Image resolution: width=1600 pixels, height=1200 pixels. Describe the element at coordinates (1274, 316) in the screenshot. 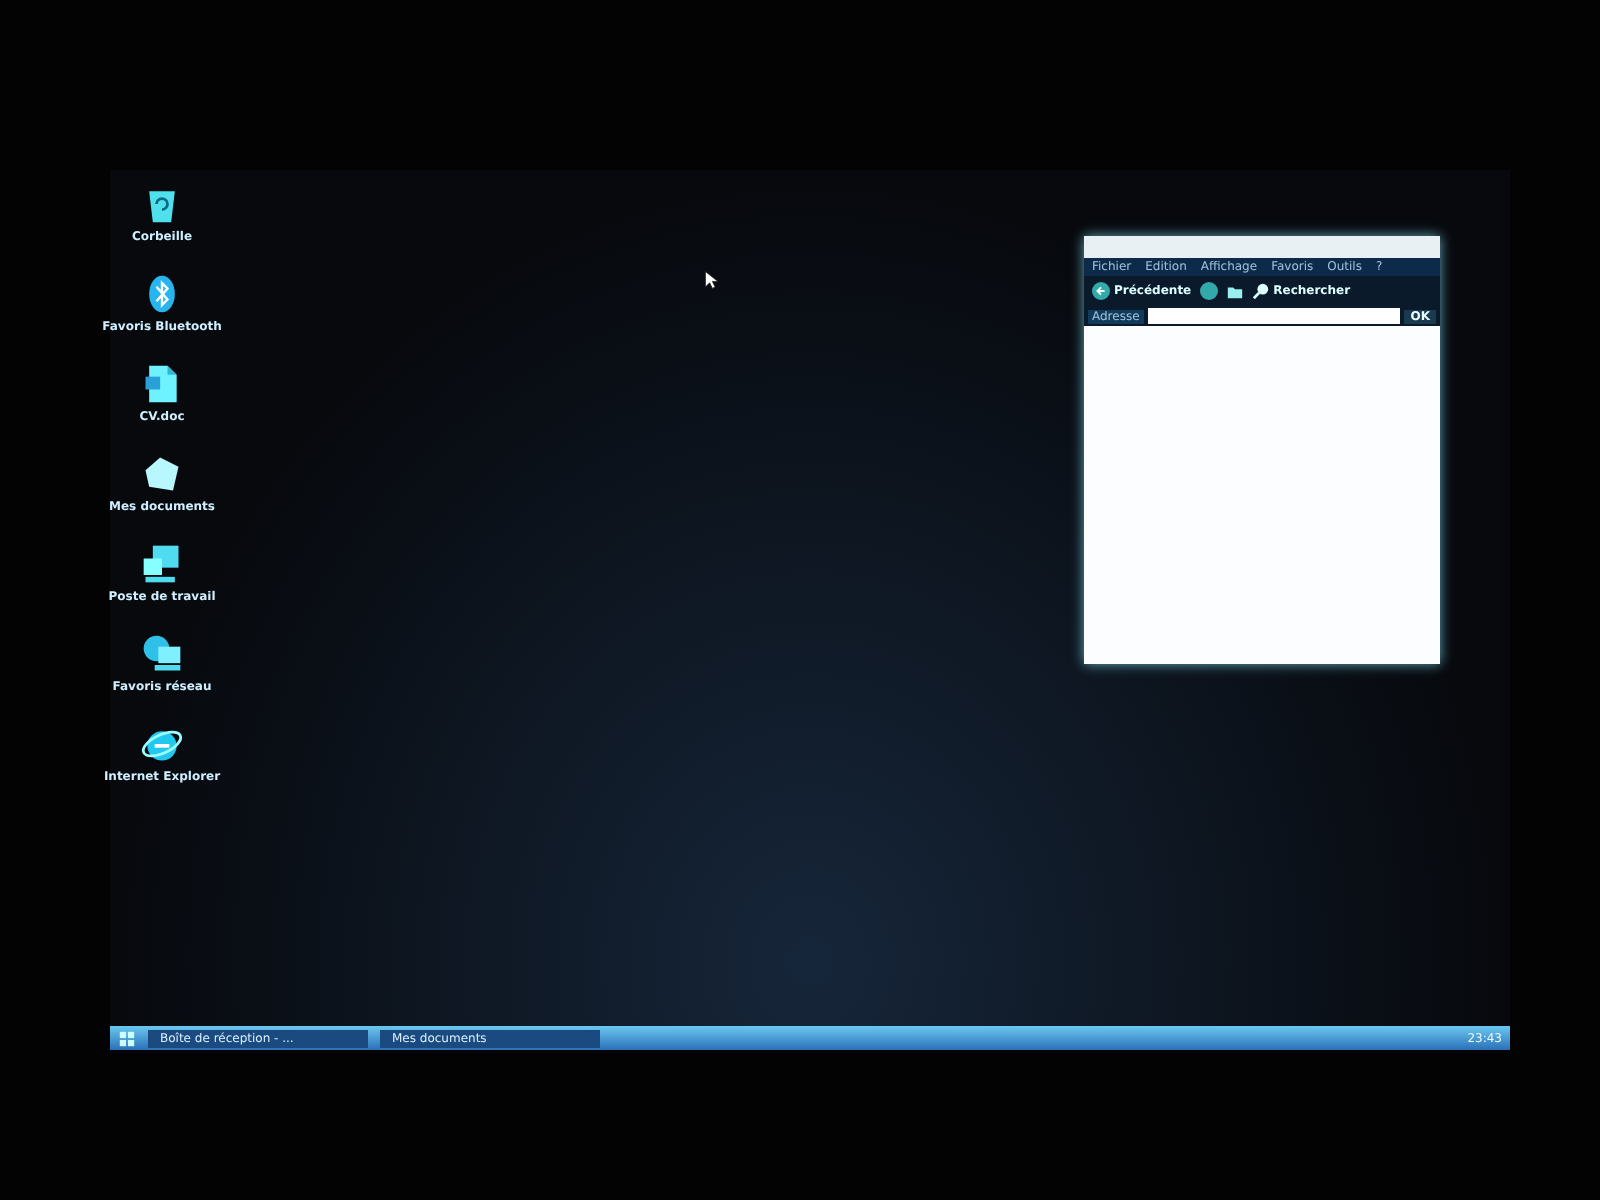

I see `address-field` at that location.